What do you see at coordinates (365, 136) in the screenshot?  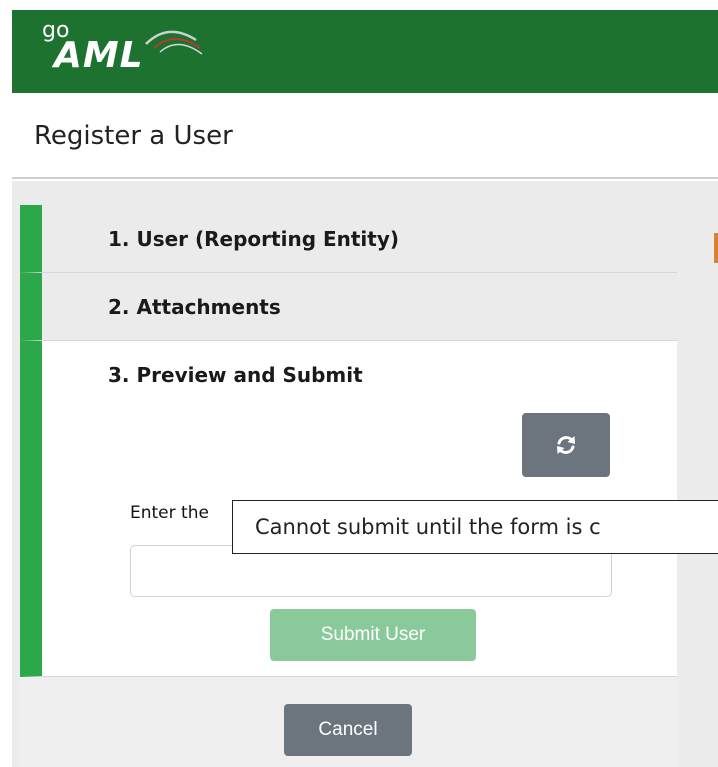 I see `title-bar: Register a User` at bounding box center [365, 136].